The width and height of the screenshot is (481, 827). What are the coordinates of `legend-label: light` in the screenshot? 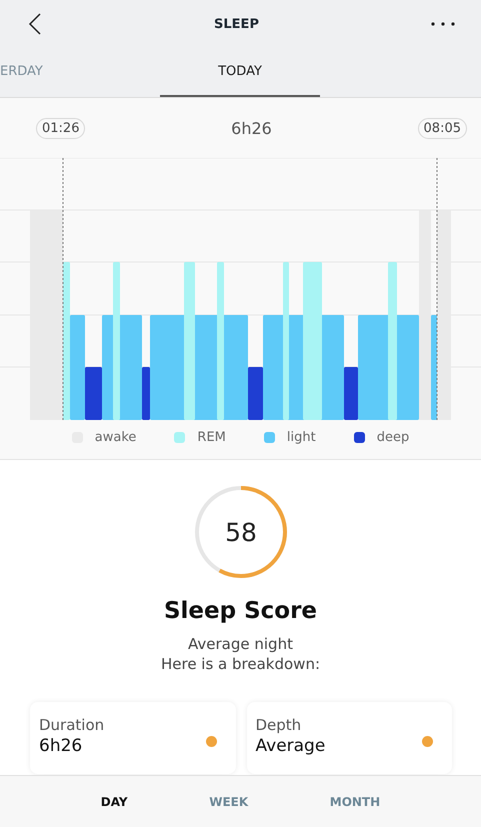 It's located at (301, 437).